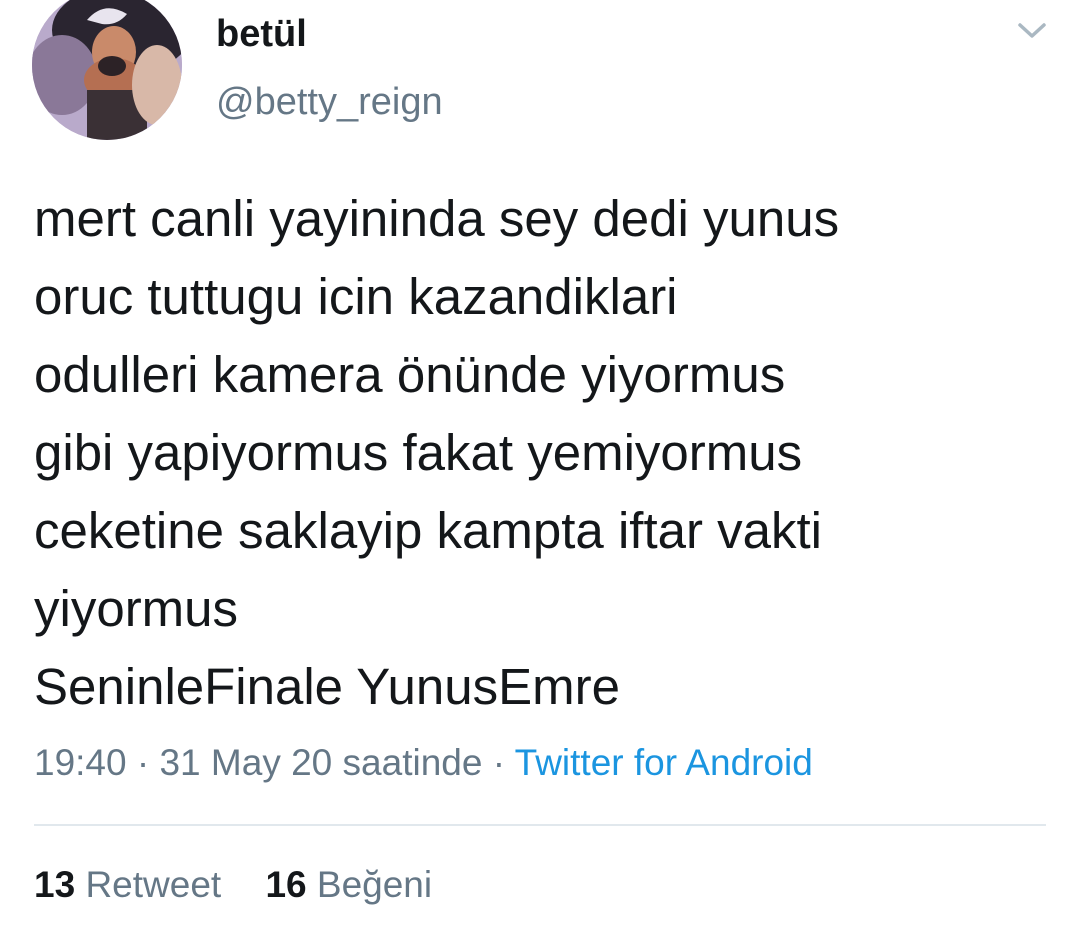 Image resolution: width=1080 pixels, height=930 pixels. I want to click on tweet-stats: 13 Retweet 16 Beğeni, so click(233, 885).